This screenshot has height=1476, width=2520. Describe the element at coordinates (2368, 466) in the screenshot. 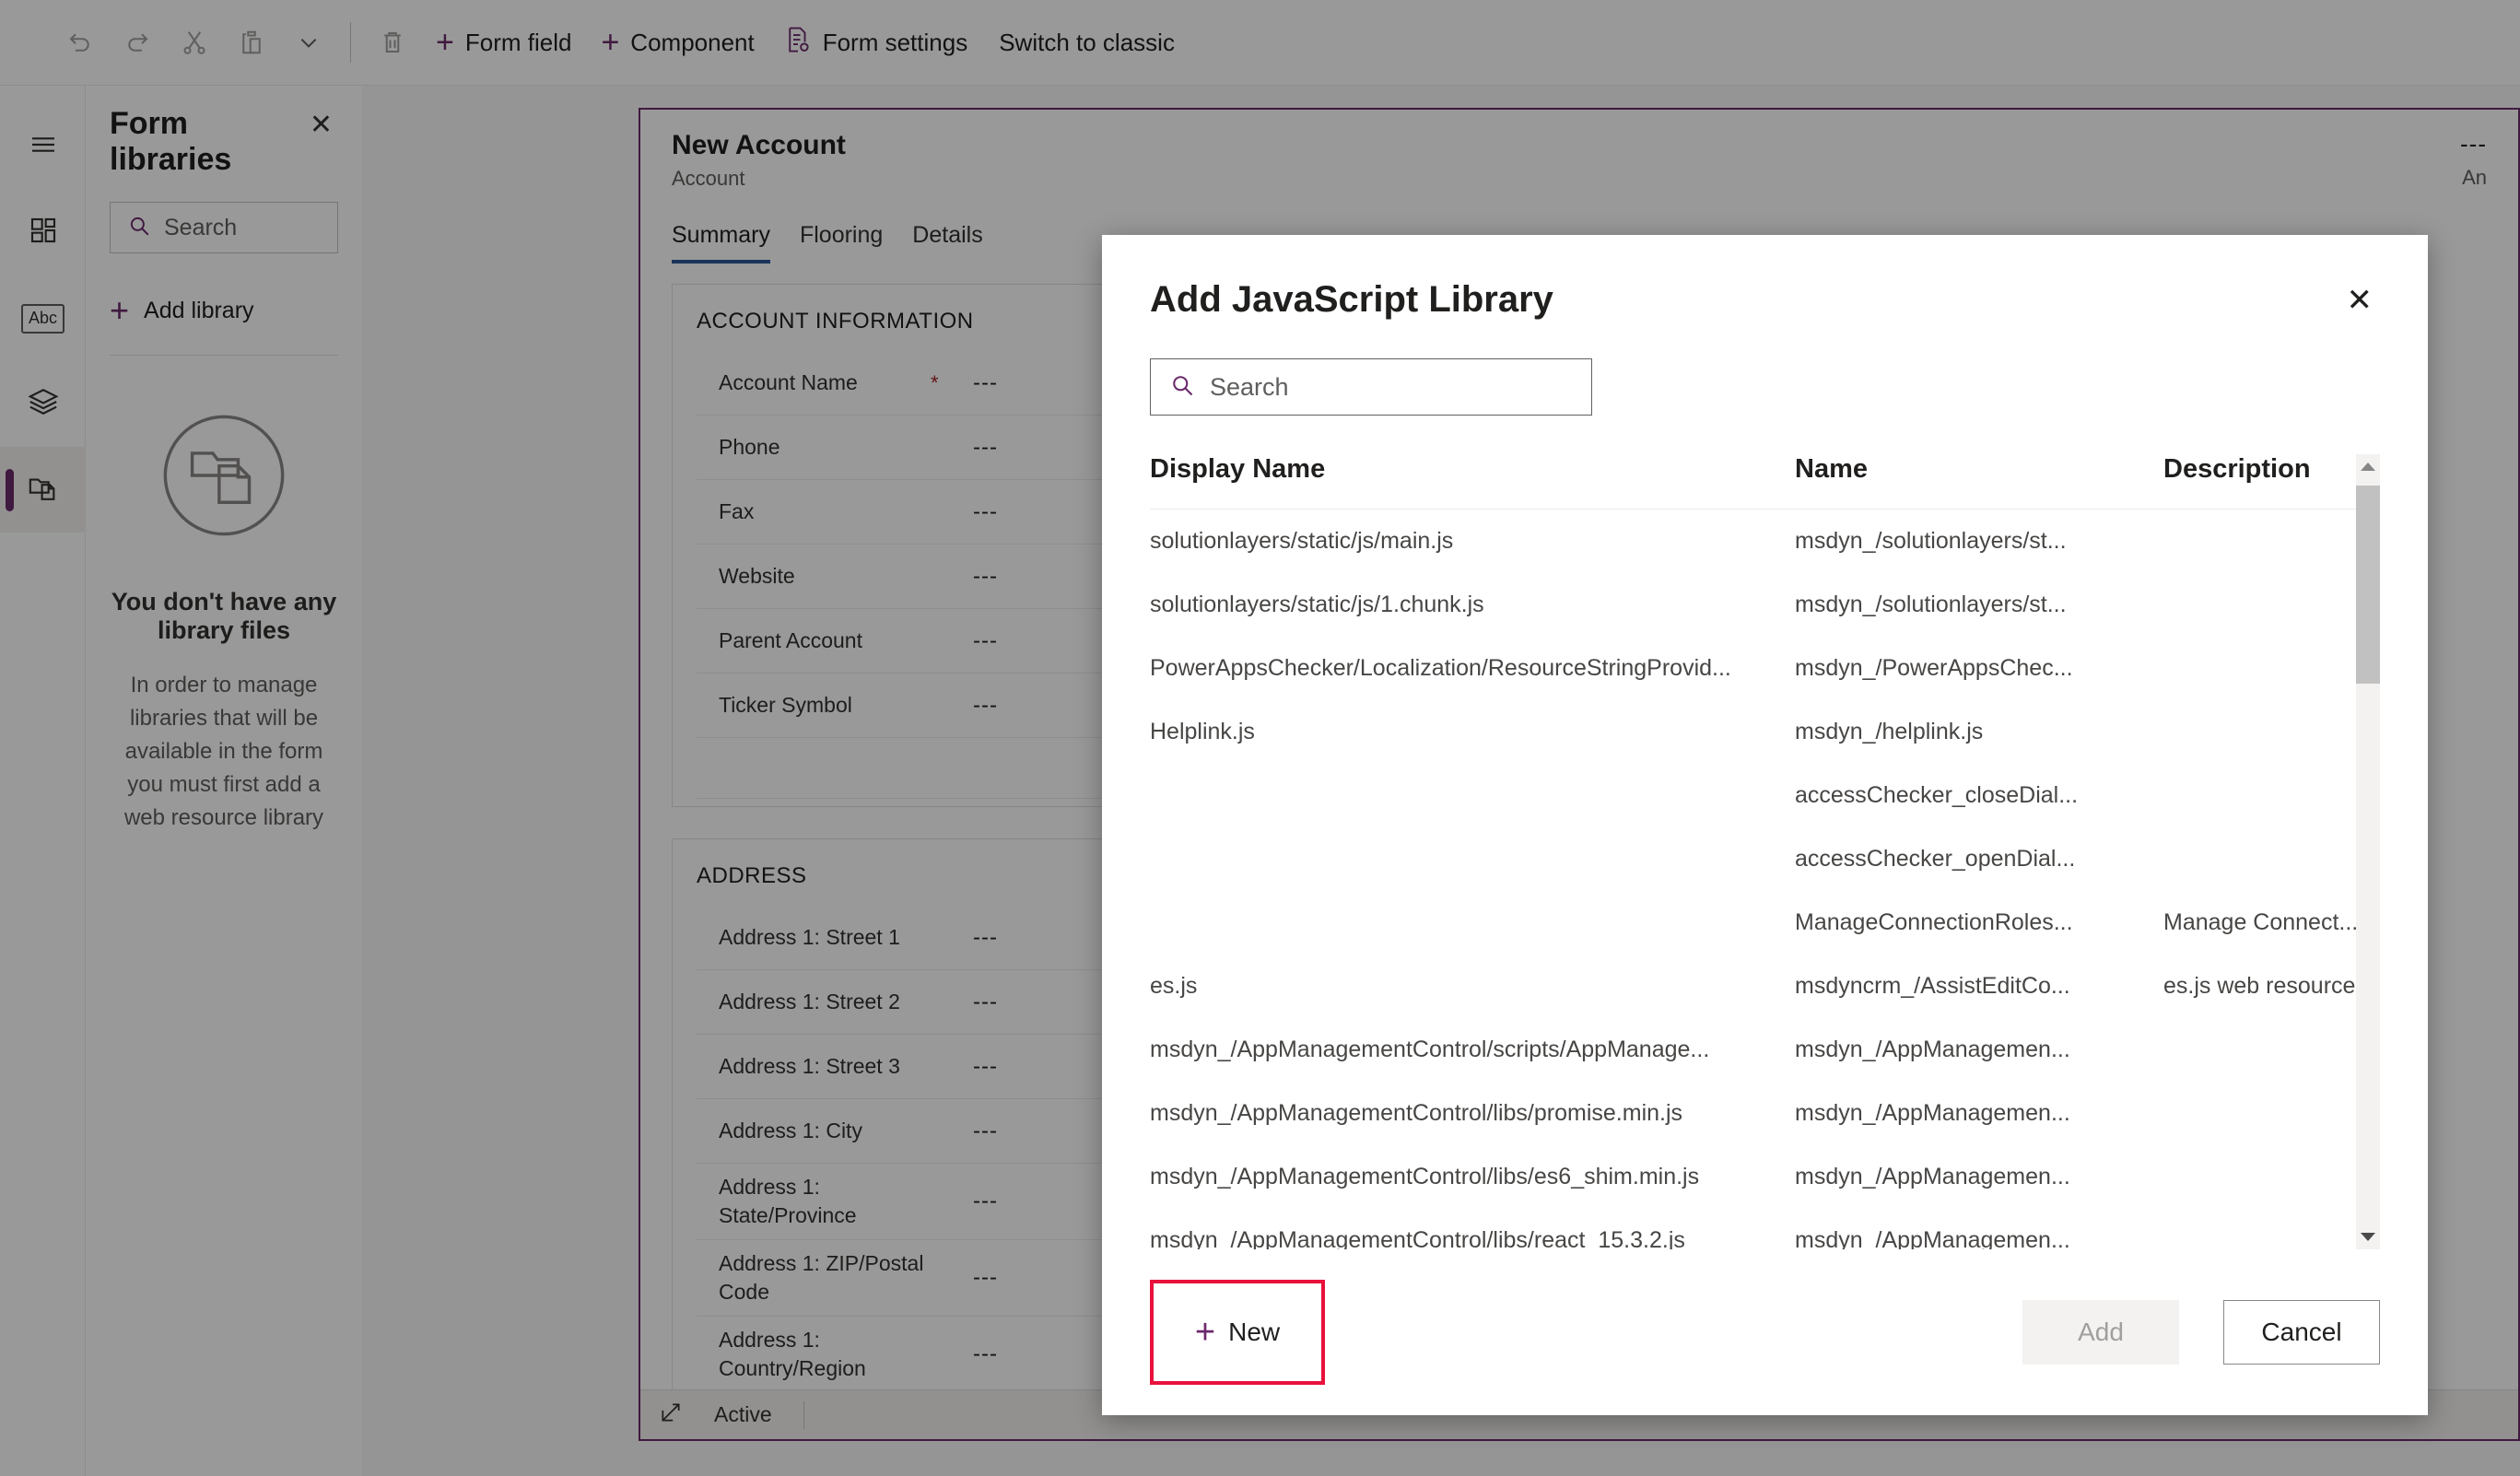

I see `scroll-up-arrow-icon` at that location.